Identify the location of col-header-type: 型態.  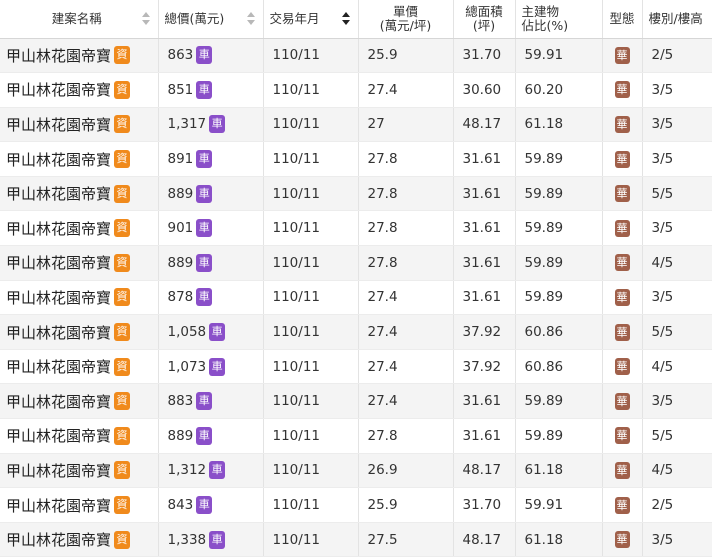
(622, 19).